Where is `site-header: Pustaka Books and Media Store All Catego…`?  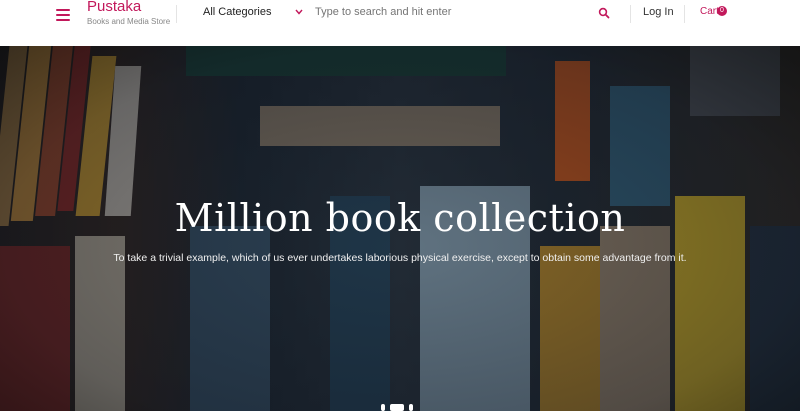 site-header: Pustaka Books and Media Store All Catego… is located at coordinates (400, 23).